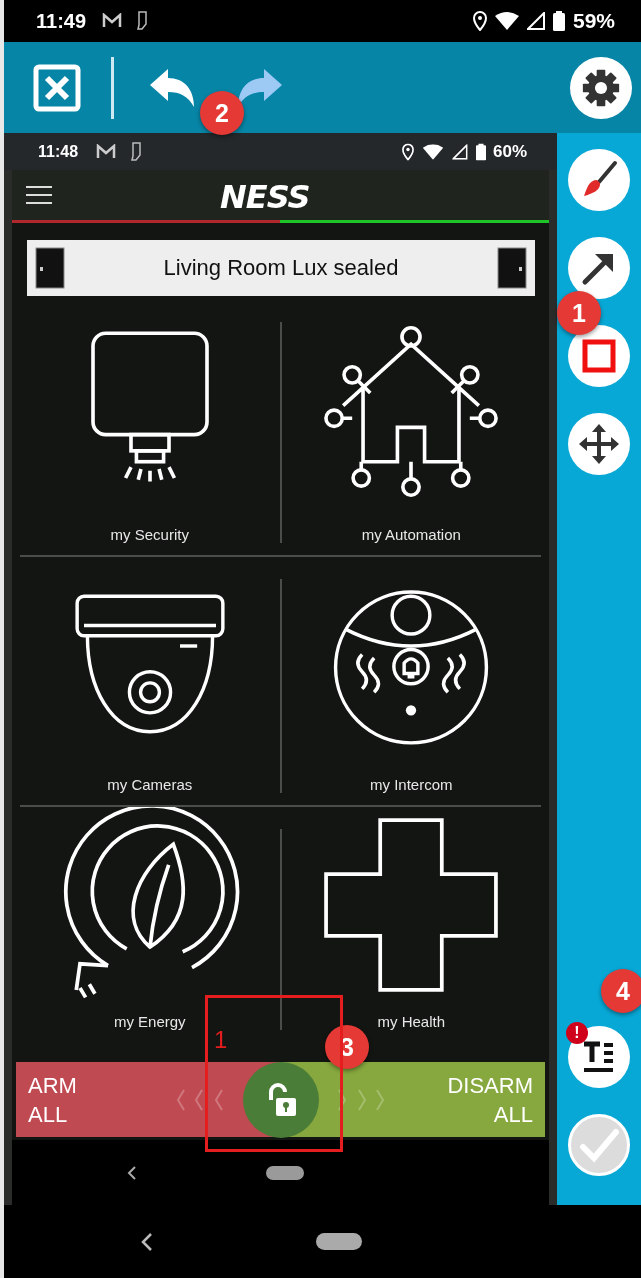  I want to click on undo-button, so click(172, 87).